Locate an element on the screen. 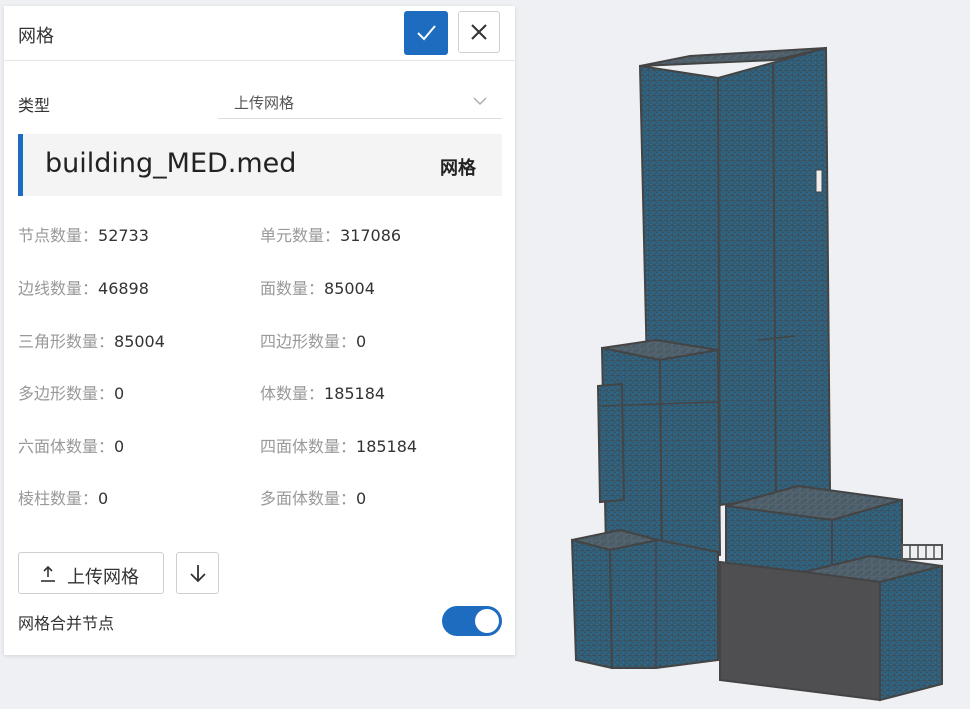  arrow-down-icon is located at coordinates (197, 574).